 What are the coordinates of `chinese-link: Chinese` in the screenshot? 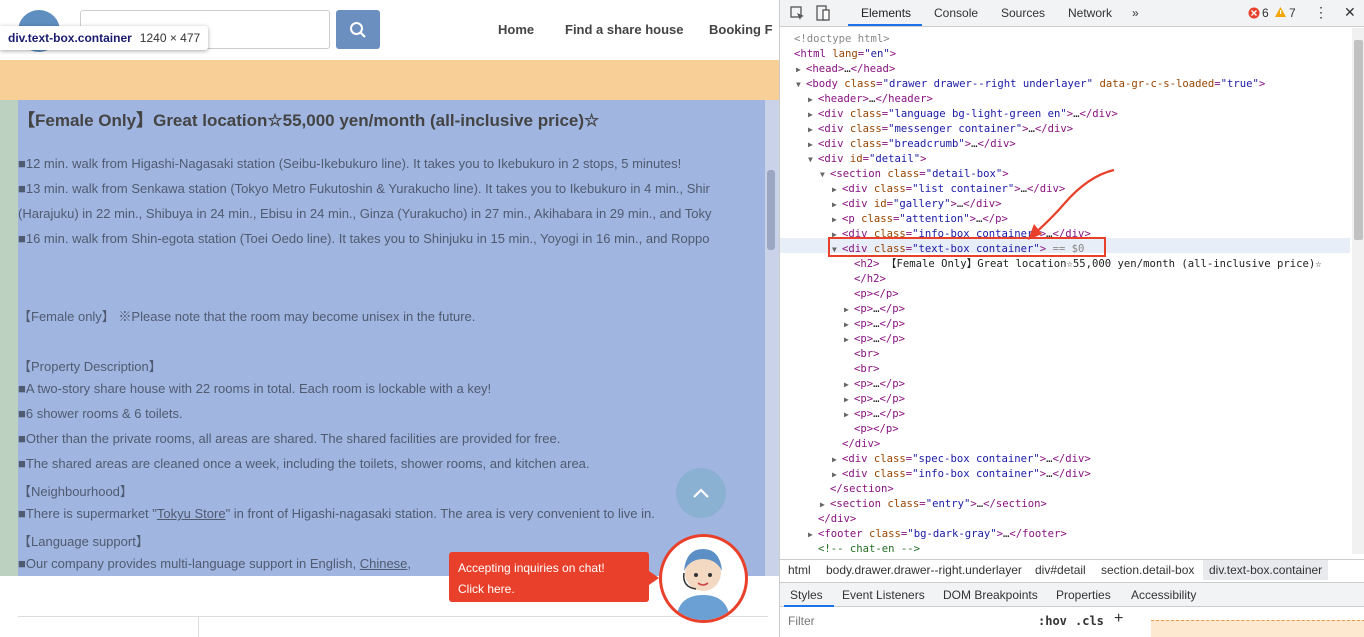 It's located at (384, 563).